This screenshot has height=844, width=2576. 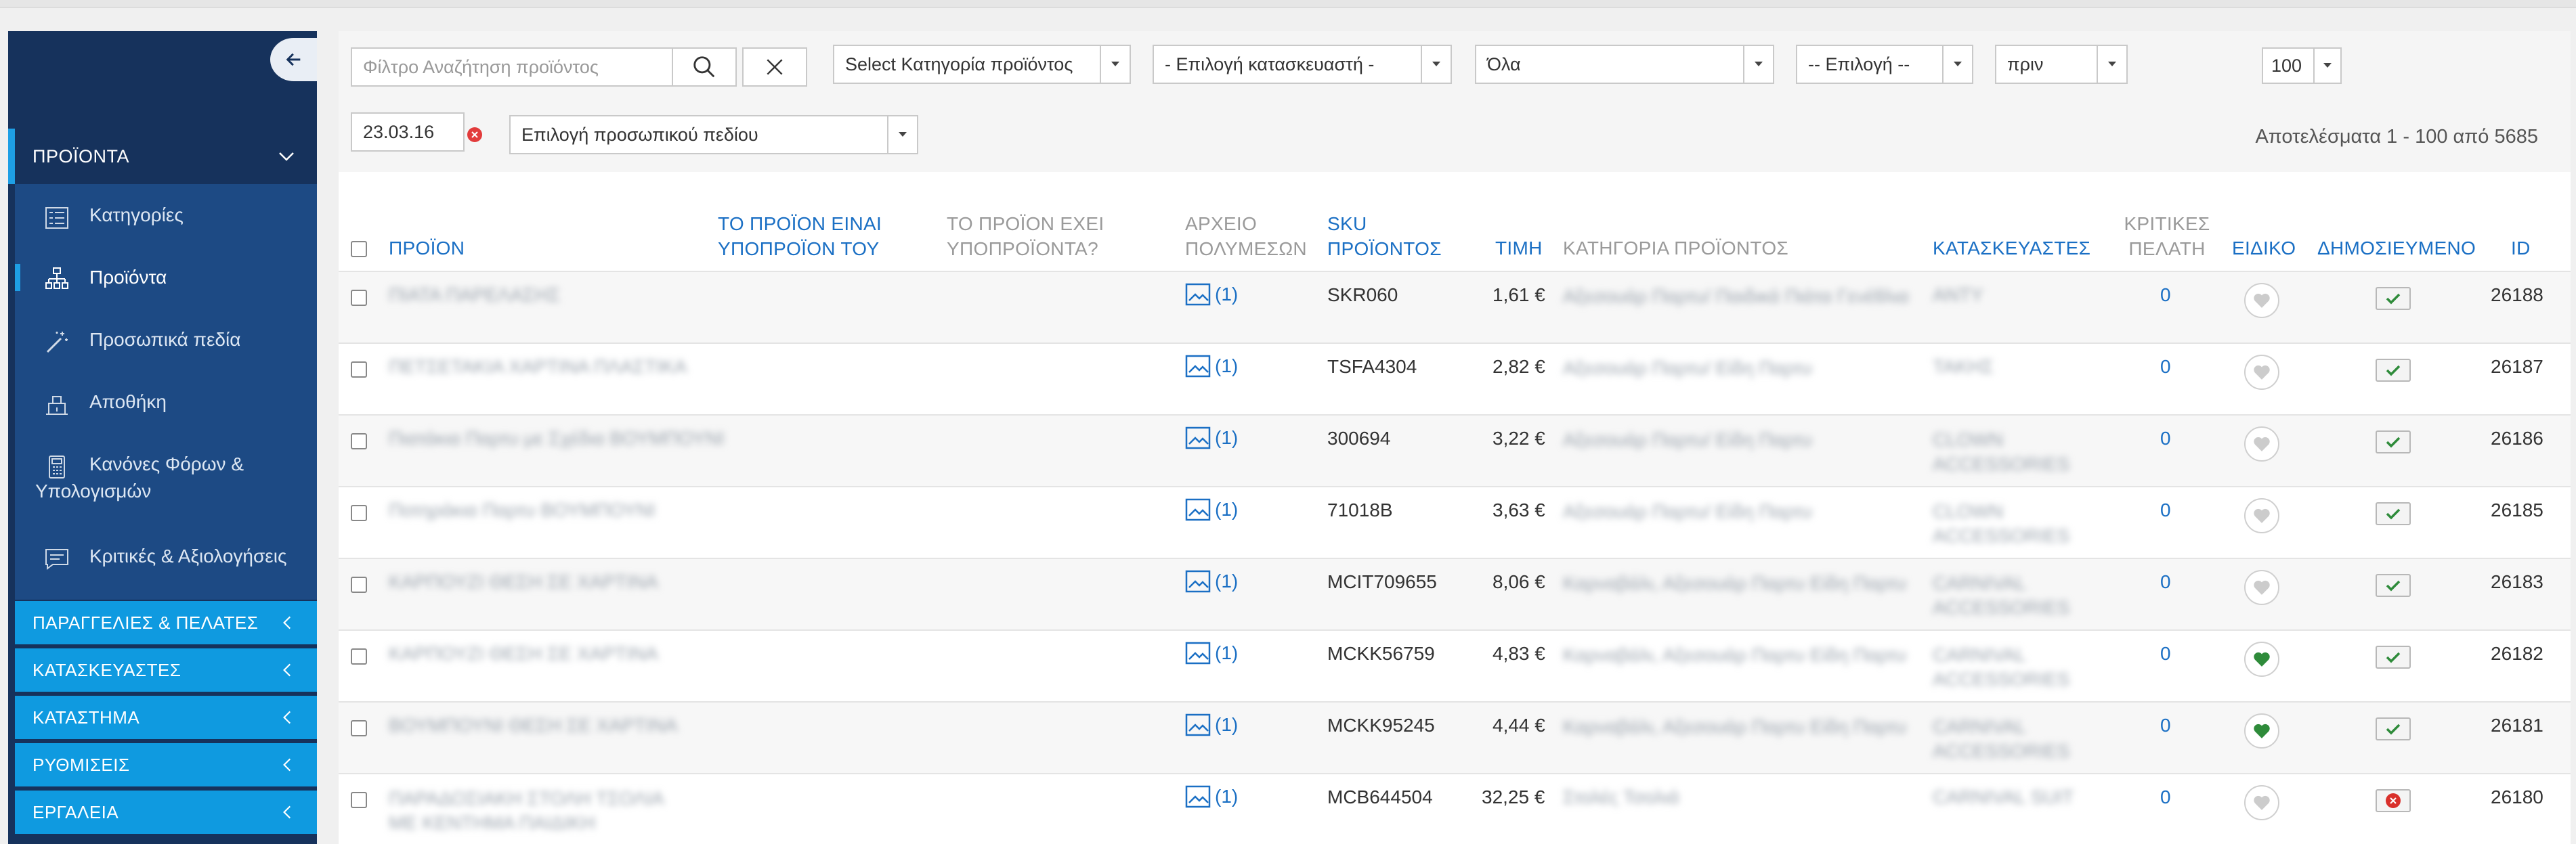 I want to click on custom-field-select: Επιλογή προσωπικού πεδίου, so click(x=713, y=134).